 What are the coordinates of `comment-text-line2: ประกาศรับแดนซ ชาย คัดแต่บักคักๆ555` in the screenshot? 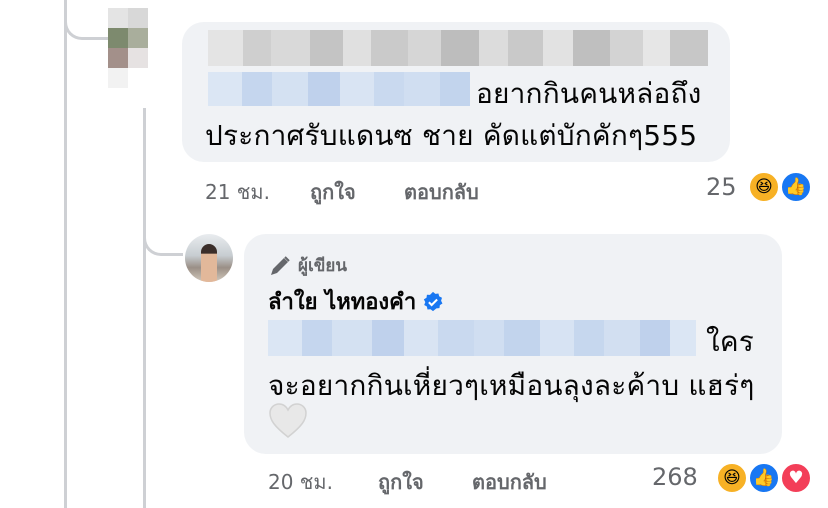 It's located at (451, 135).